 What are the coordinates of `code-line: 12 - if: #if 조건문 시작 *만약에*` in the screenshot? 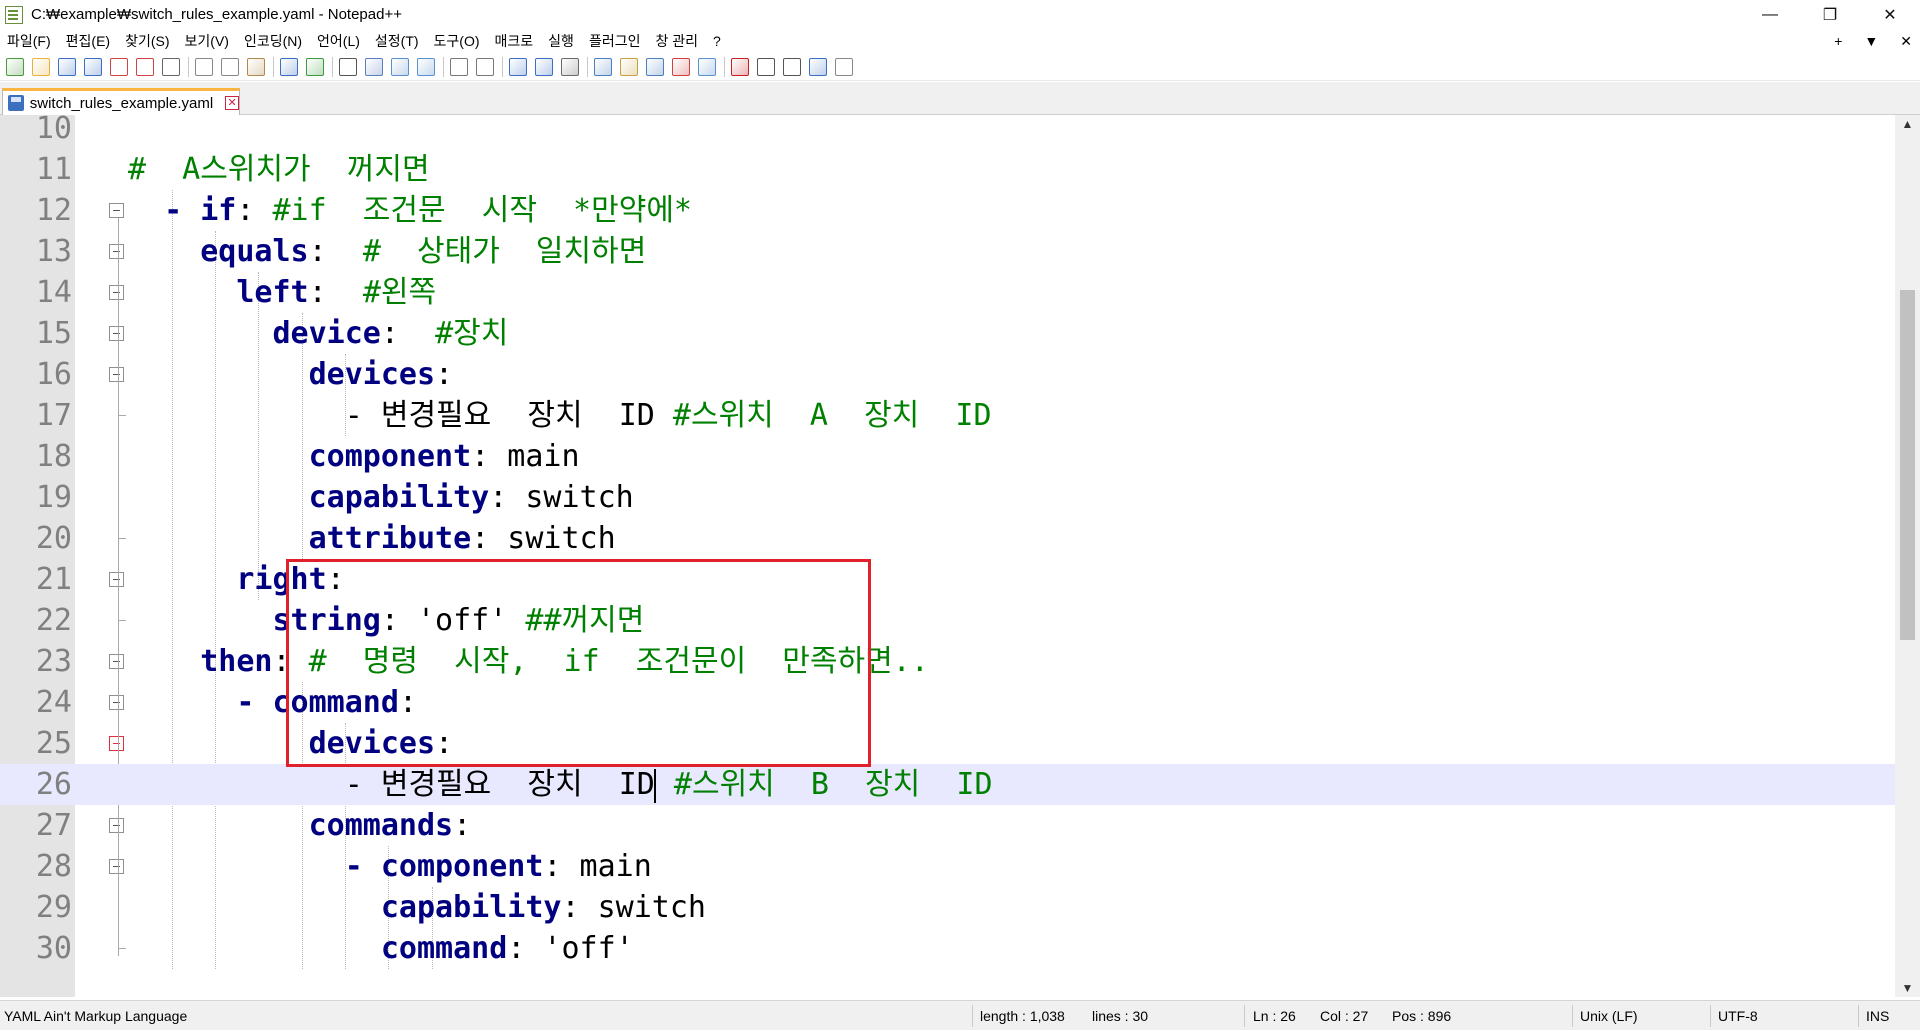 It's located at (947, 210).